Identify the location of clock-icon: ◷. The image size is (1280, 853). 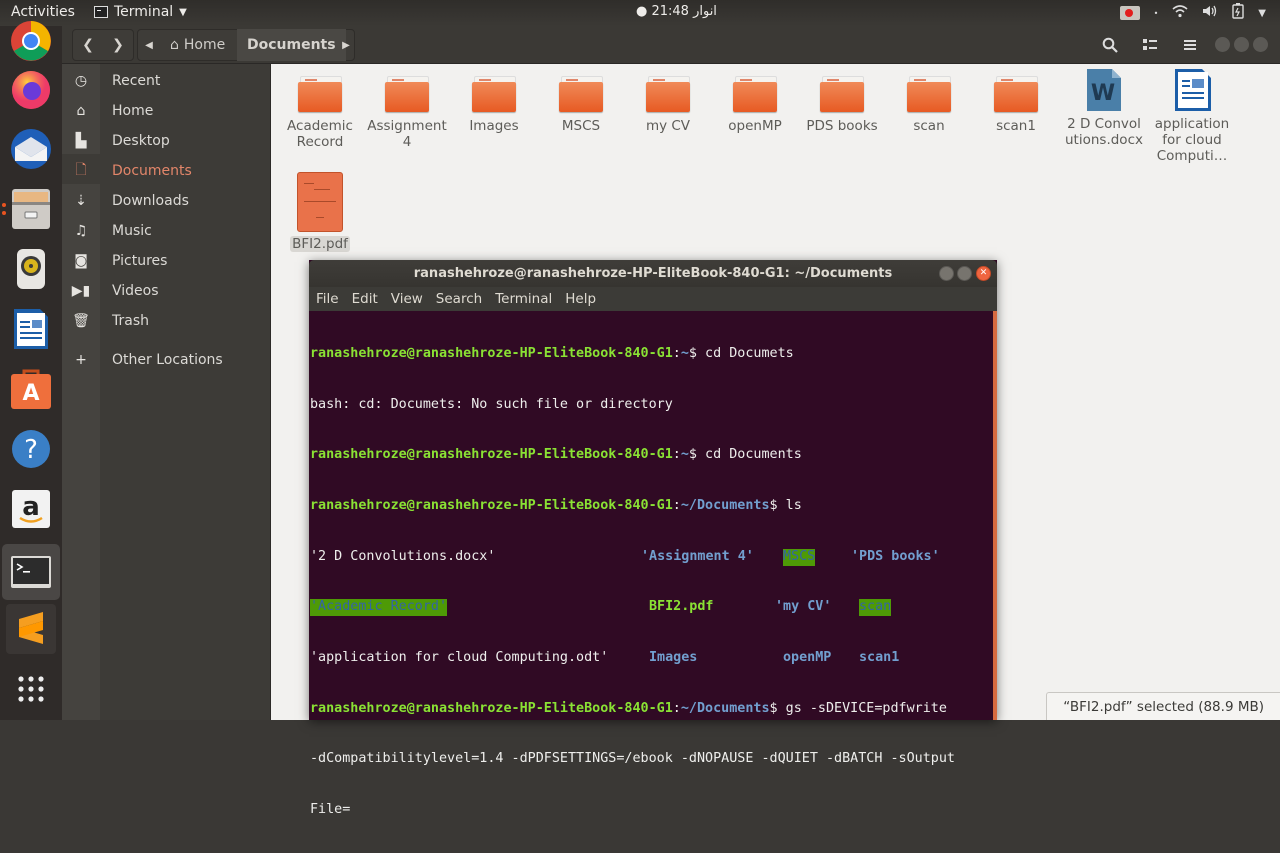
(81, 81).